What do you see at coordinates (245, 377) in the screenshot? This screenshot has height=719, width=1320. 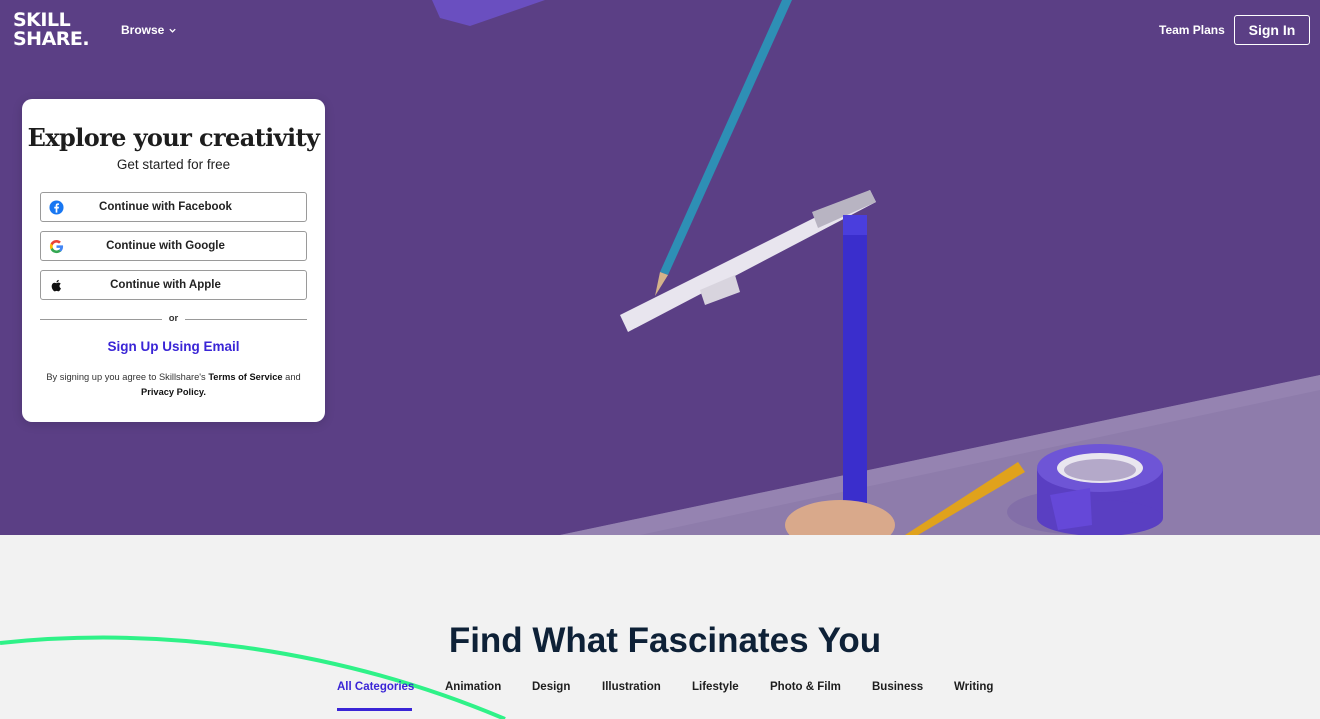 I see `terms-of-service-link: Terms of Service` at bounding box center [245, 377].